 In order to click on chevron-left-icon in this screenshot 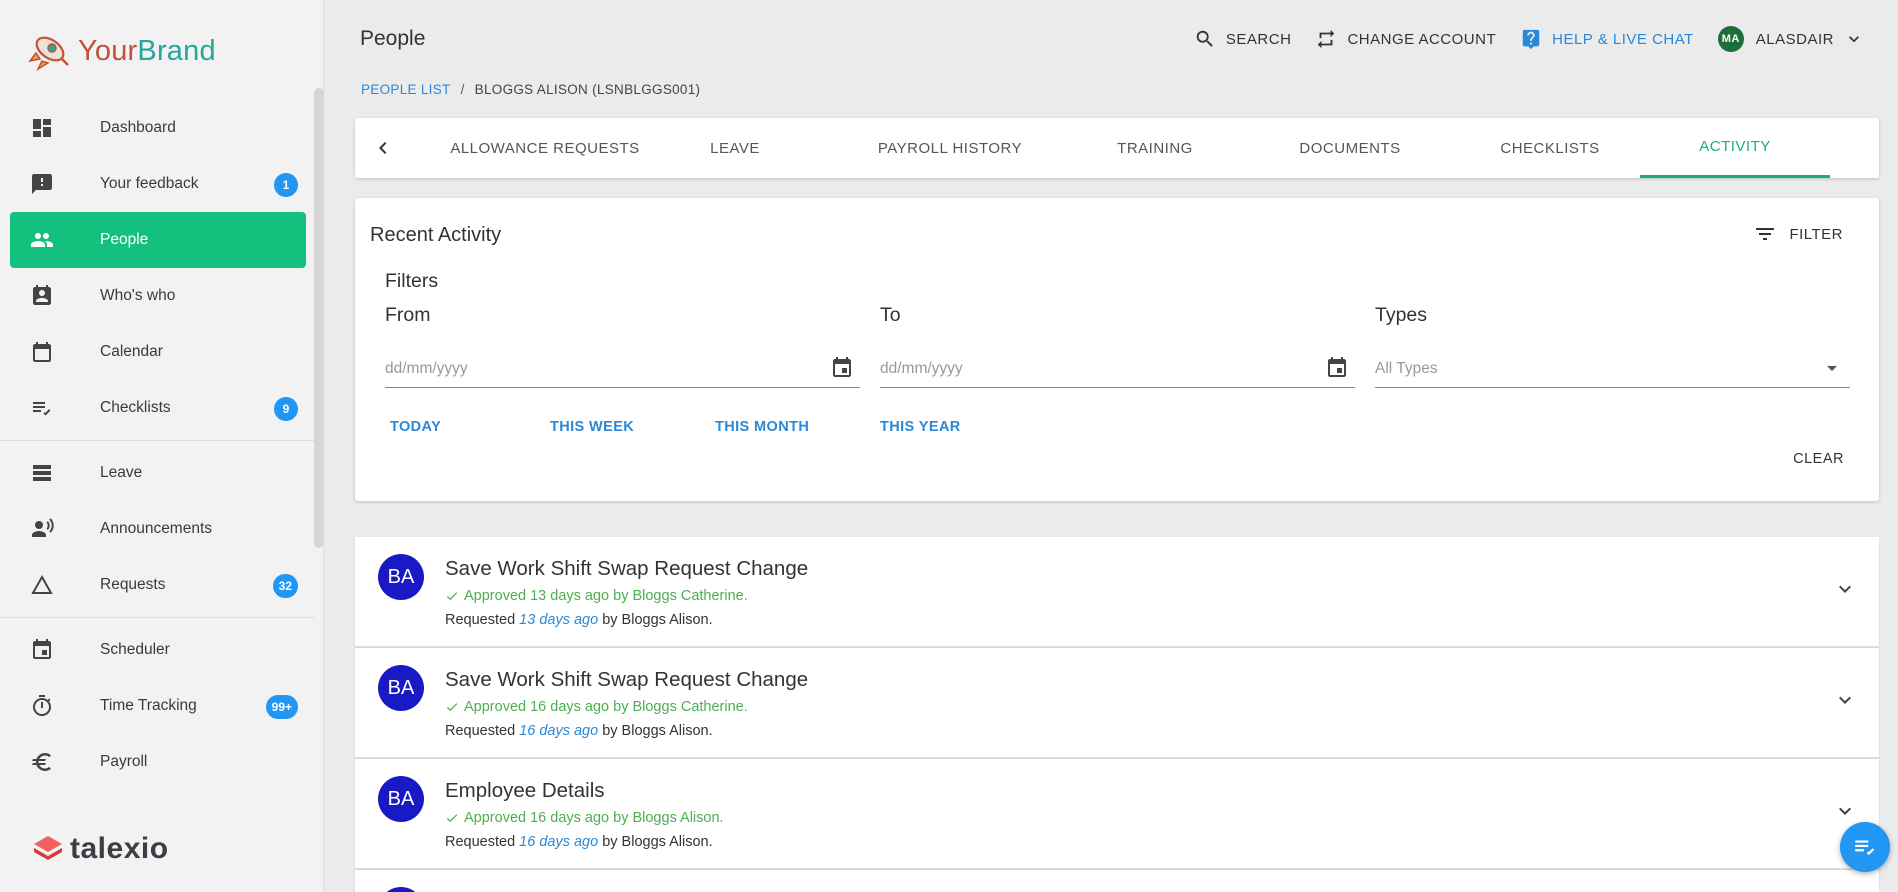, I will do `click(383, 148)`.